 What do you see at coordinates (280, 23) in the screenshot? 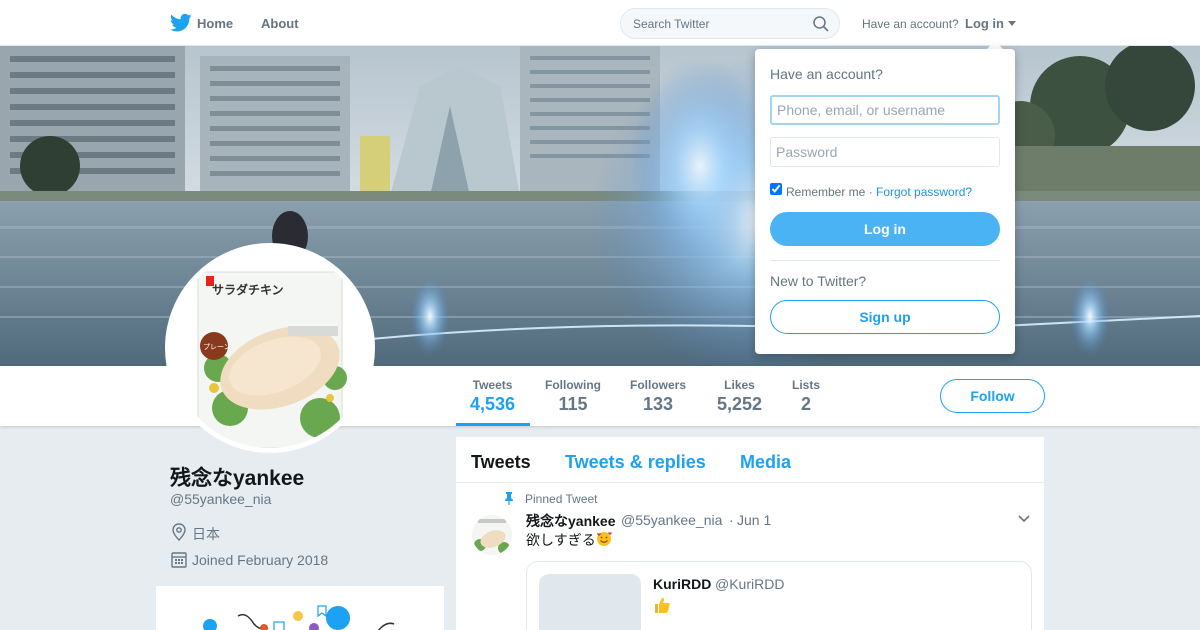
I see `nav-about-link: About` at bounding box center [280, 23].